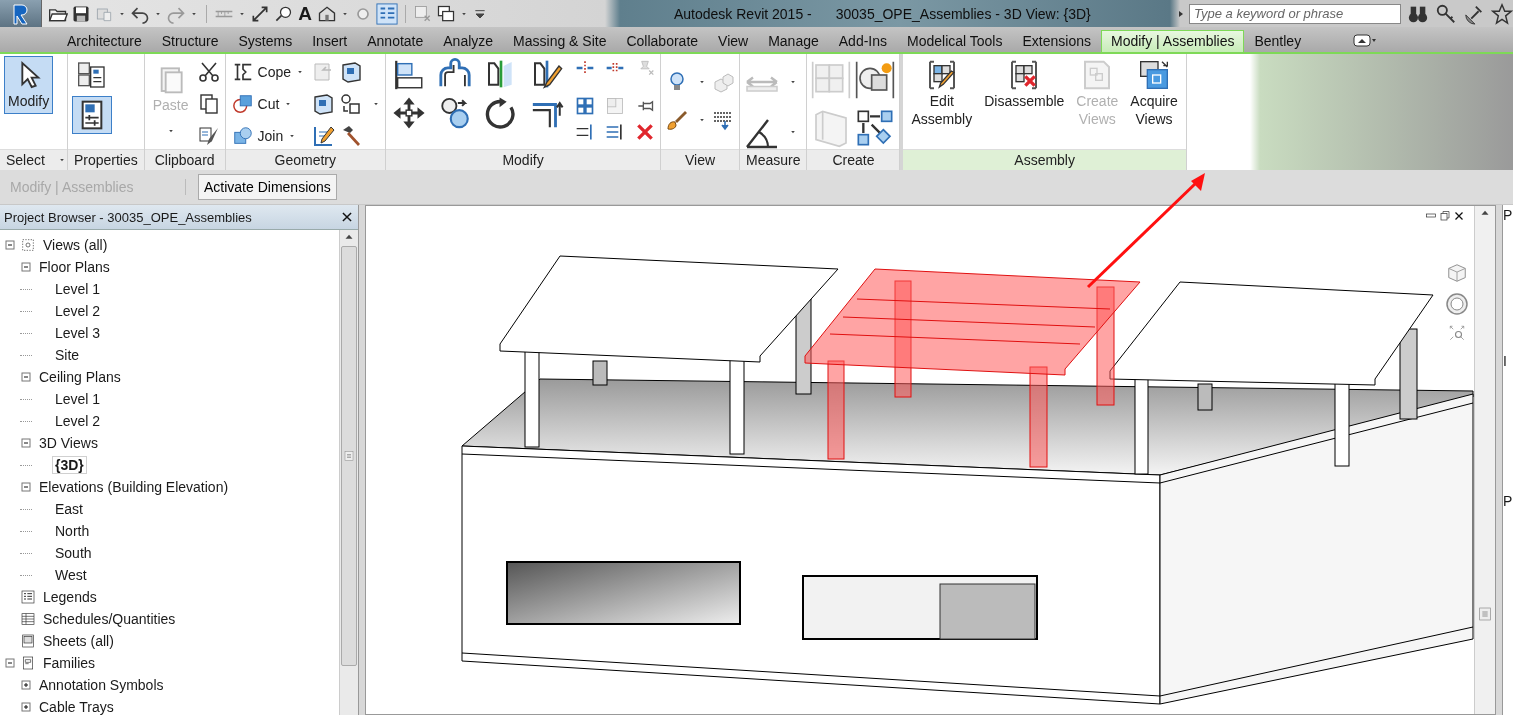  What do you see at coordinates (501, 113) in the screenshot?
I see `rotate-icon` at bounding box center [501, 113].